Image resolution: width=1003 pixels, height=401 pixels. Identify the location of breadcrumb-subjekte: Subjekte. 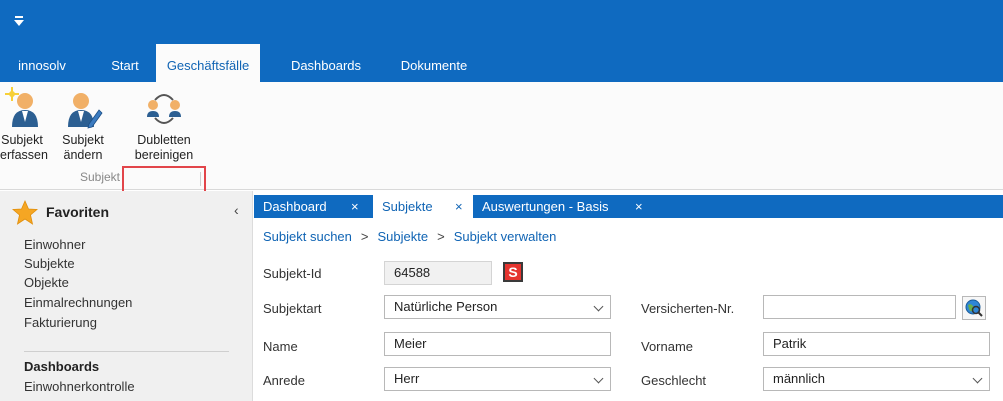
(403, 236).